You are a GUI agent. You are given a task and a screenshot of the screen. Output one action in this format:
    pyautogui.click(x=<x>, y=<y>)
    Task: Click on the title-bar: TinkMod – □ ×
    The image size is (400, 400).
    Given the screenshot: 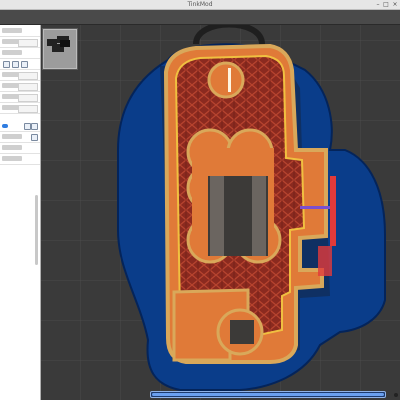 What is the action you would take?
    pyautogui.click(x=200, y=5)
    